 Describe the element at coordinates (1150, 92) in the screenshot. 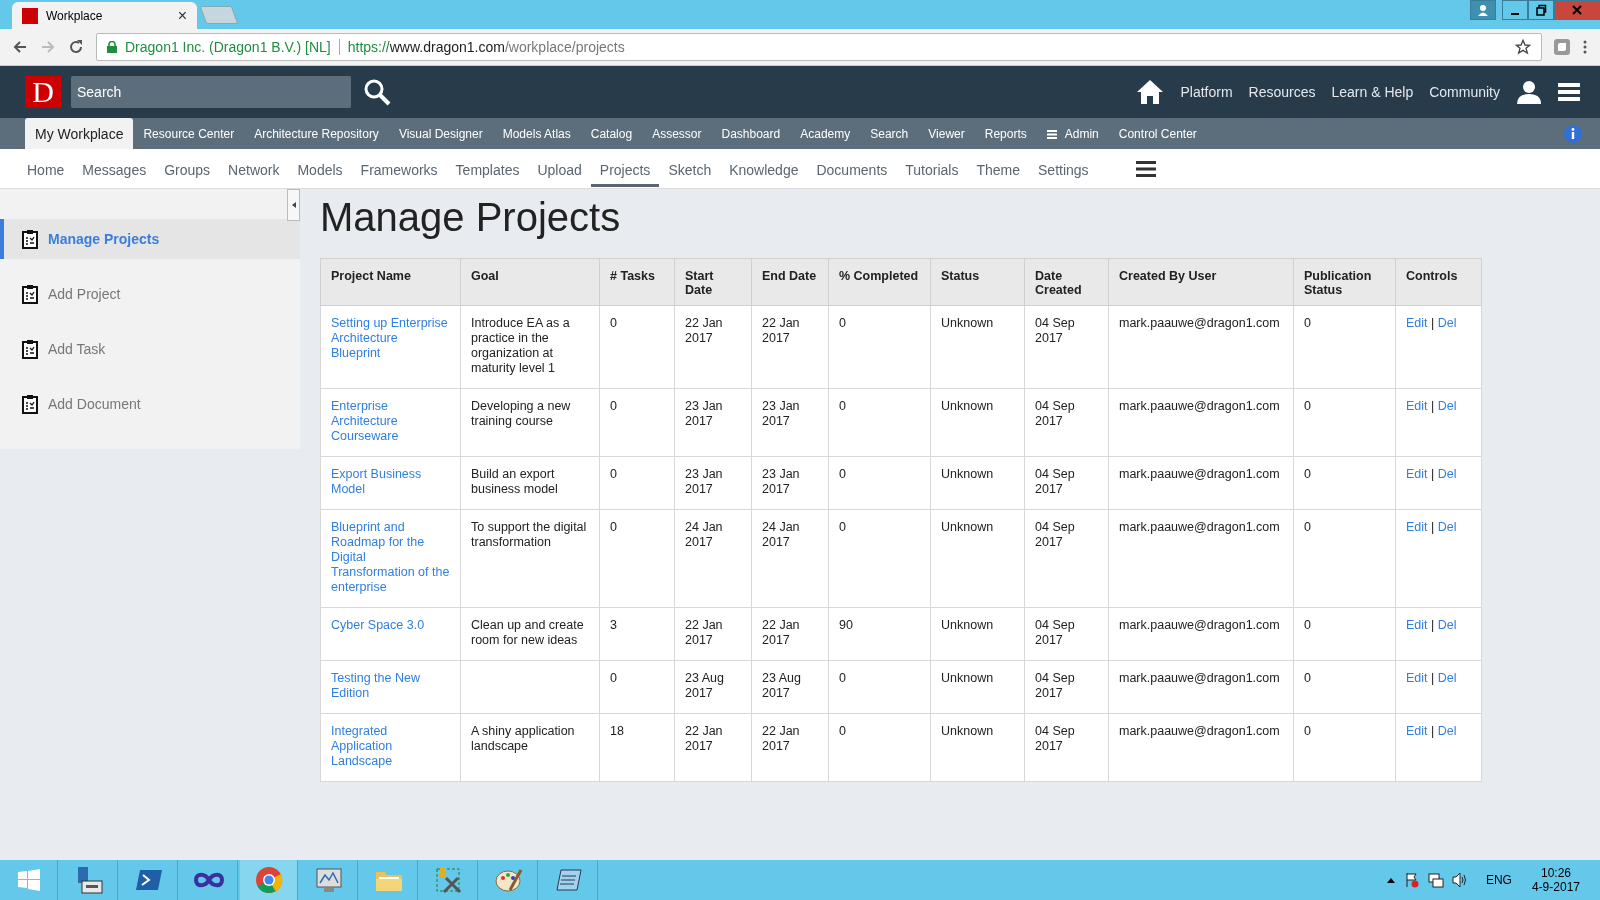

I see `home-icon` at that location.